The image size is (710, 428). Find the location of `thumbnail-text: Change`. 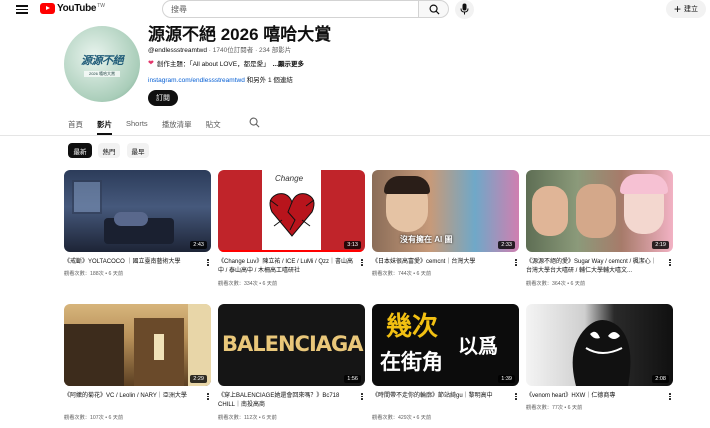

thumbnail-text: Change is located at coordinates (289, 178).